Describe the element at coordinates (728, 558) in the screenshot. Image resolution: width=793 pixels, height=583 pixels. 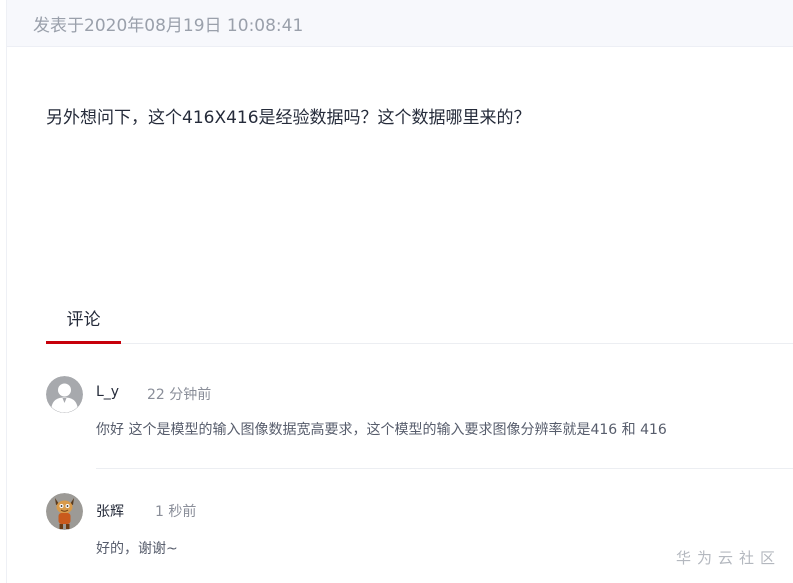
I see `watermark-text: 华为云社区` at that location.